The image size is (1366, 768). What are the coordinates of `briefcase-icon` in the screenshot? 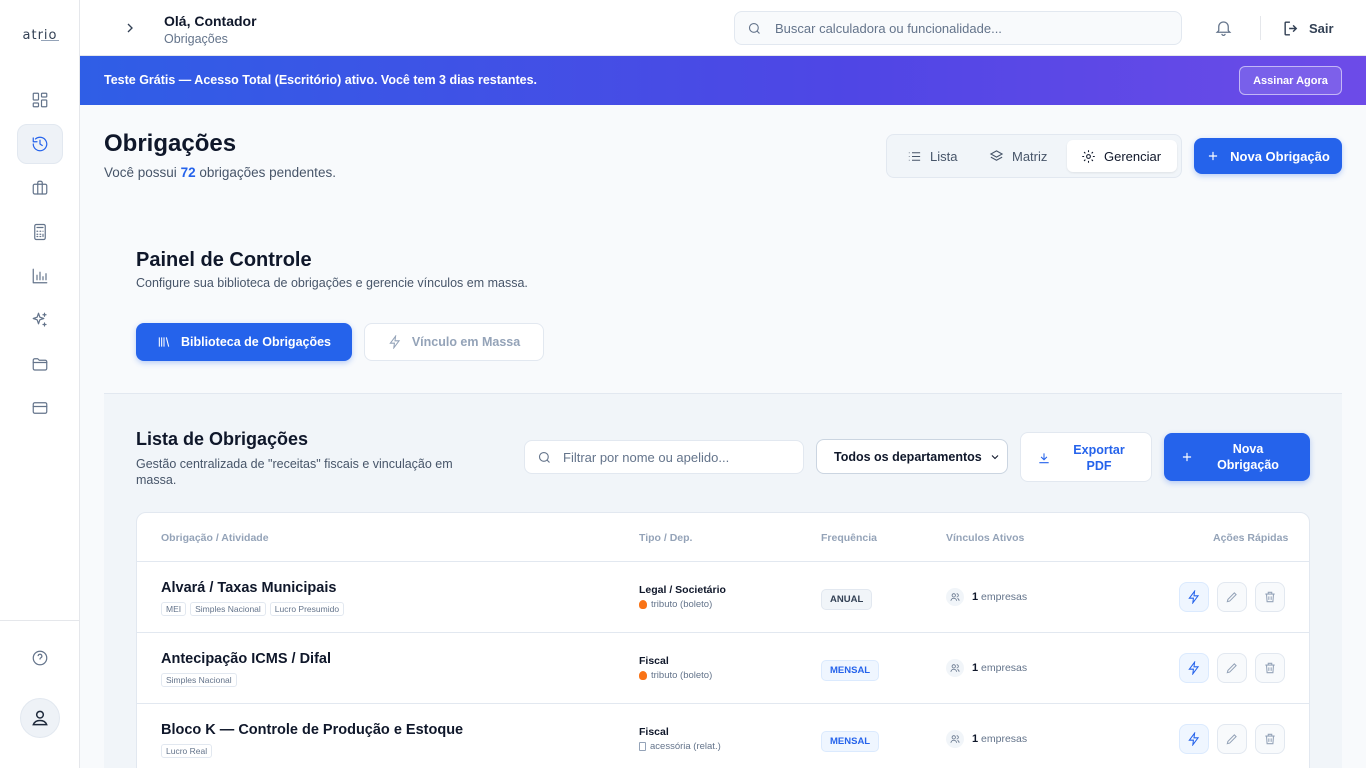 It's located at (40, 187).